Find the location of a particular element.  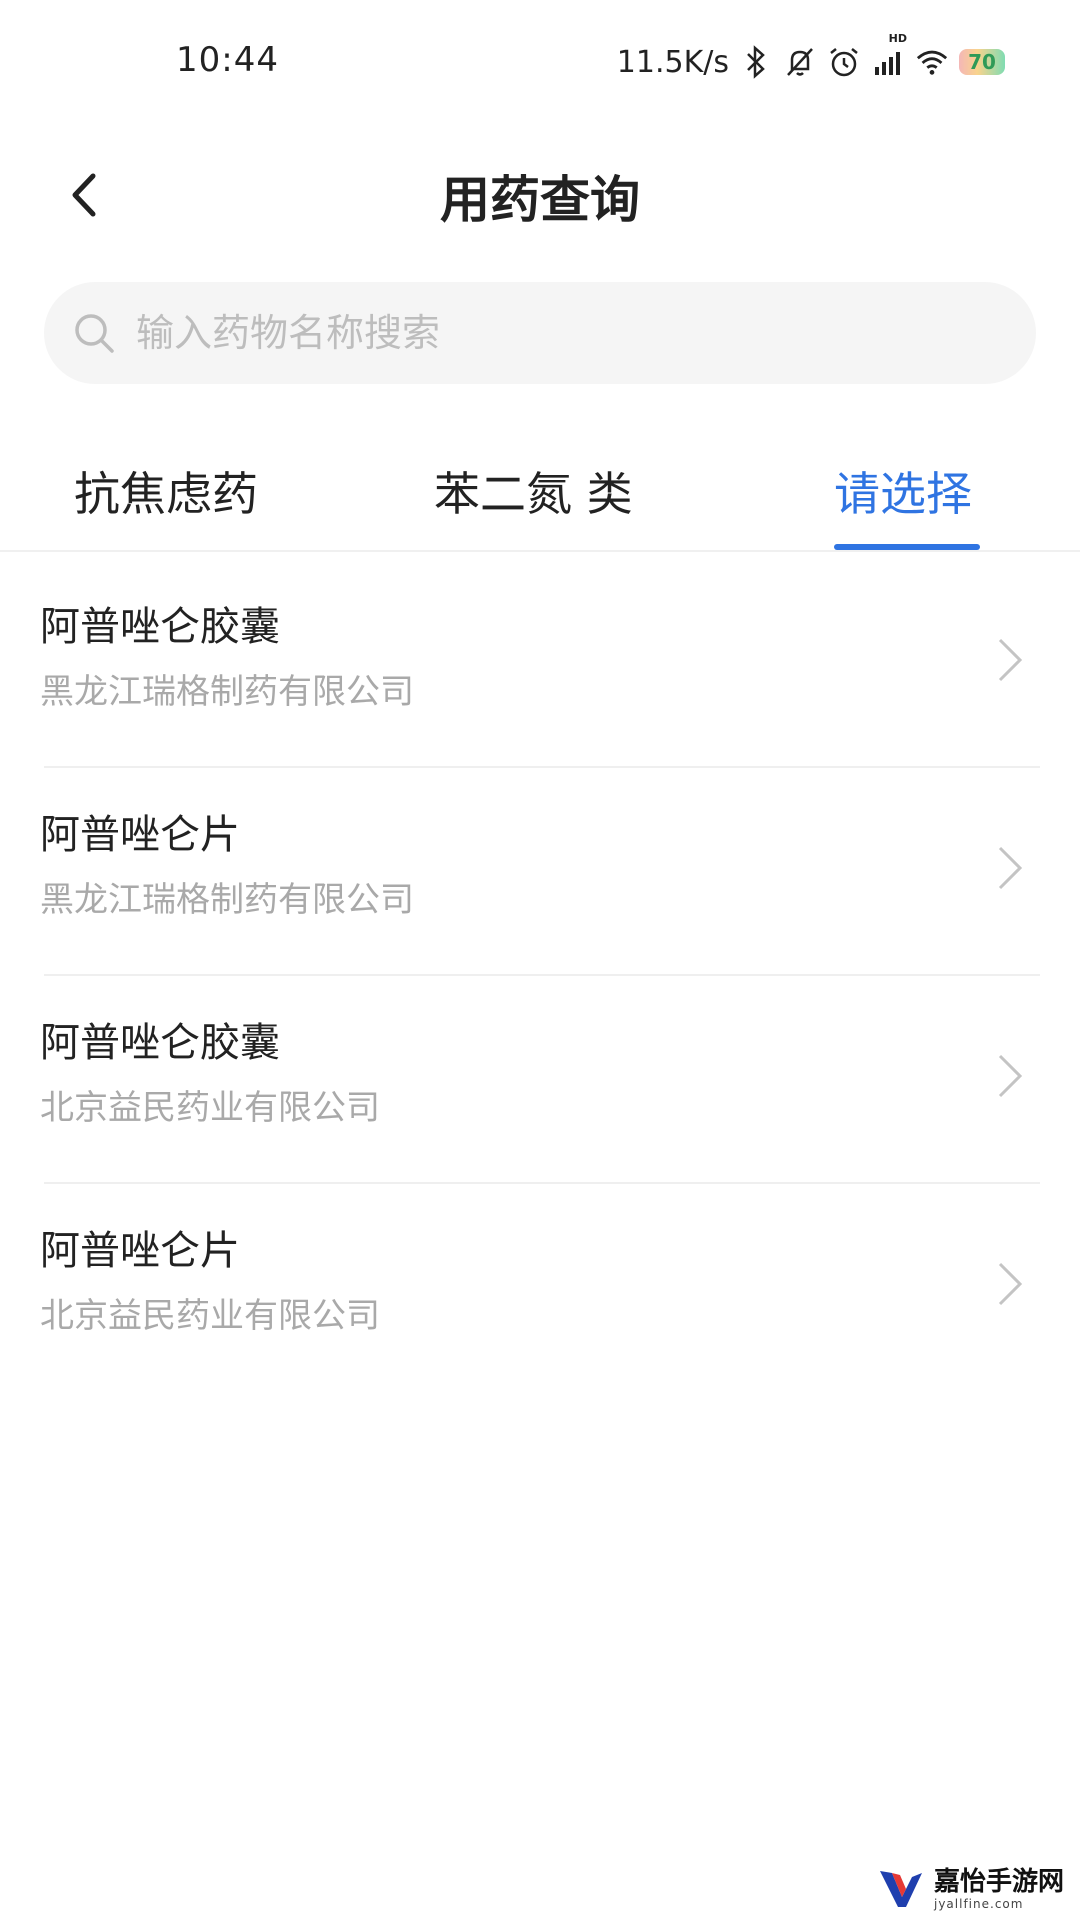

list-item: 阿普唑仑片 北京益民药业有限公司 is located at coordinates (540, 1288).